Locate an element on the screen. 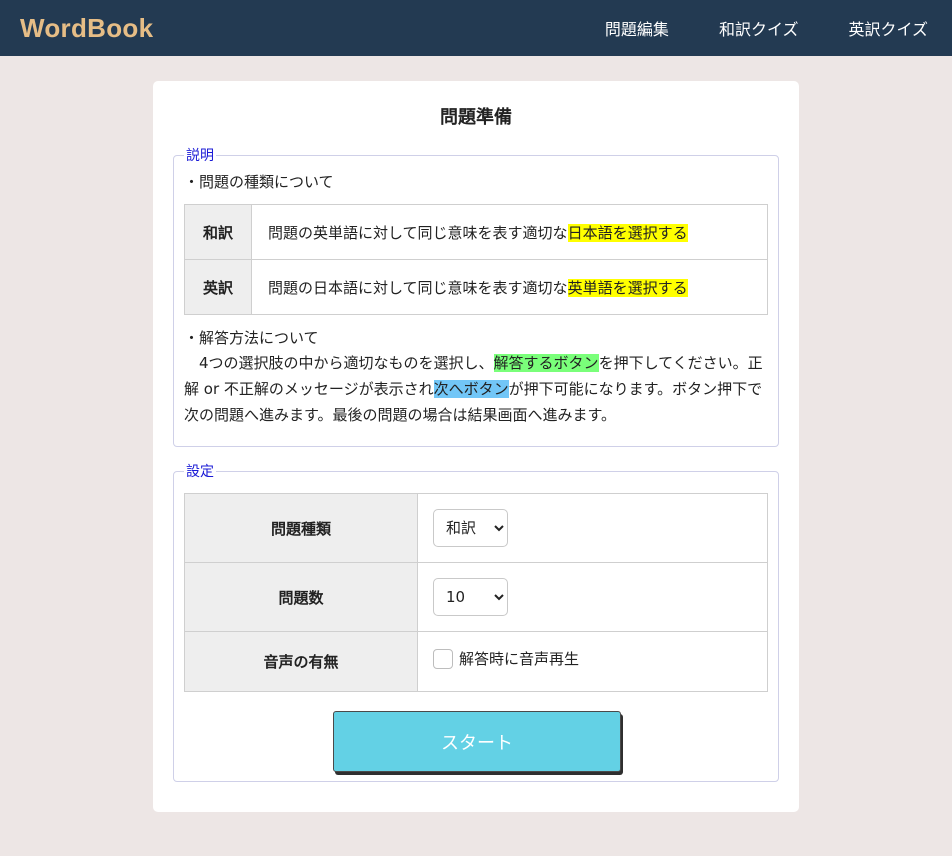  question-type-select: 和訳 is located at coordinates (470, 528).